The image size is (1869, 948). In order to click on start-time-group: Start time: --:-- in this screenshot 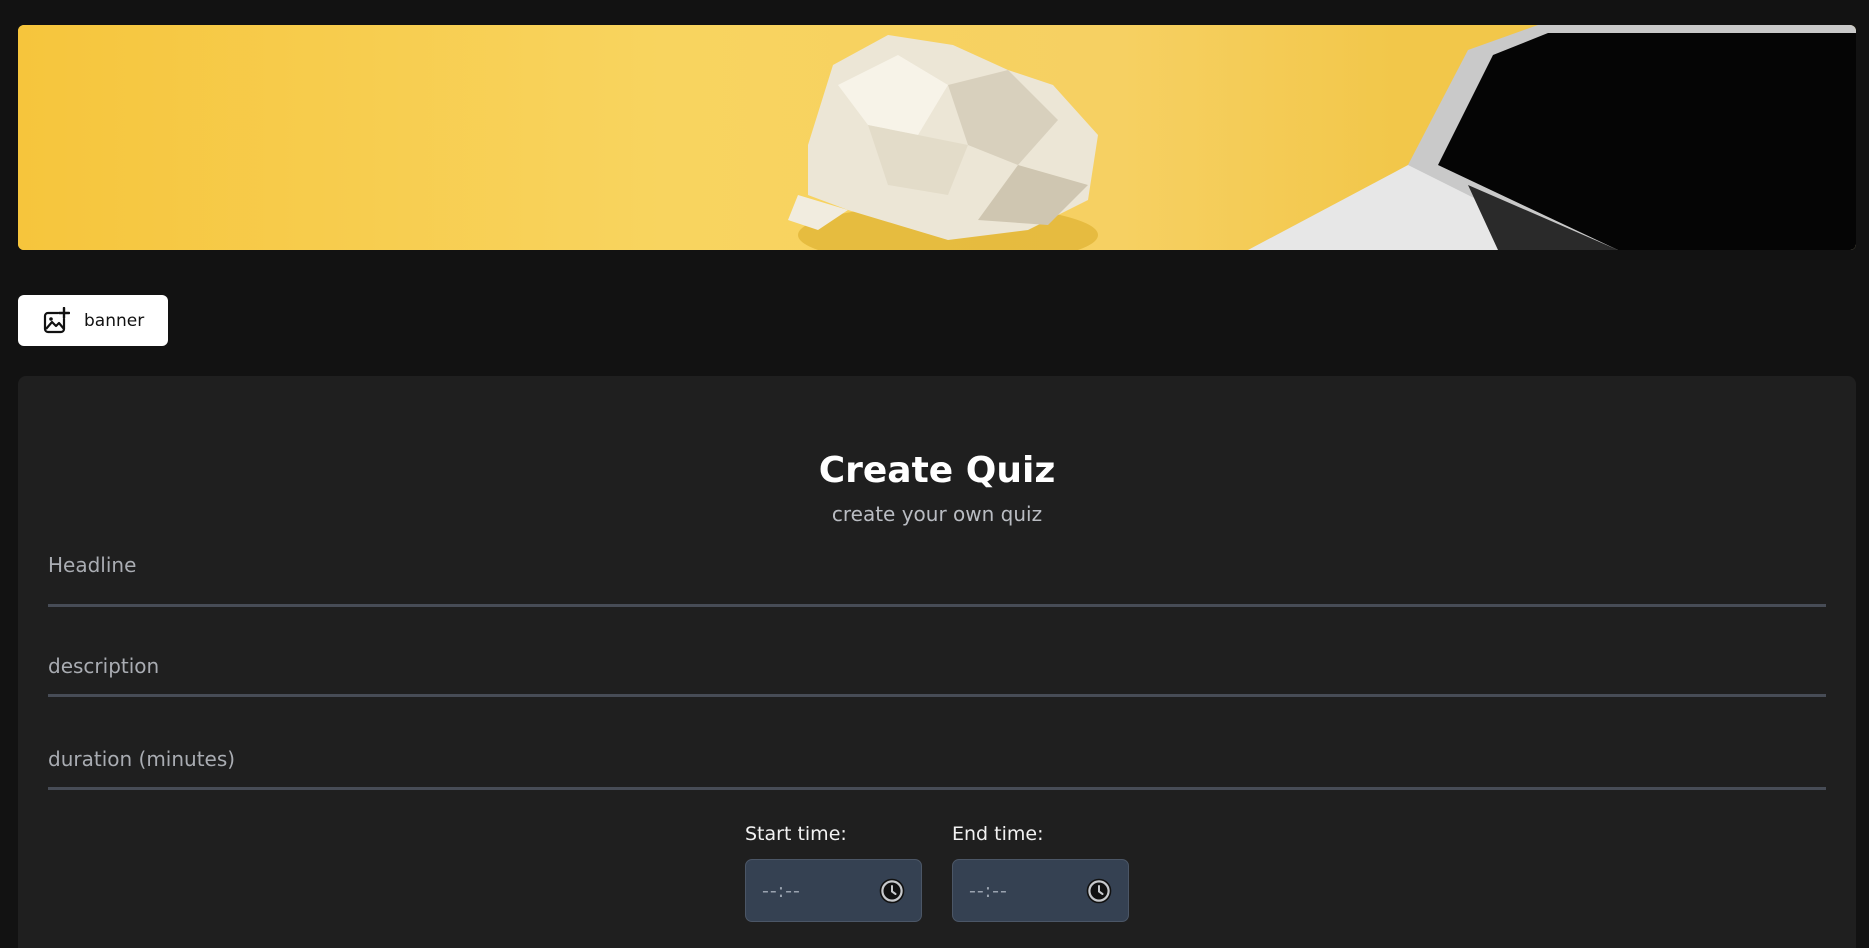, I will do `click(833, 872)`.